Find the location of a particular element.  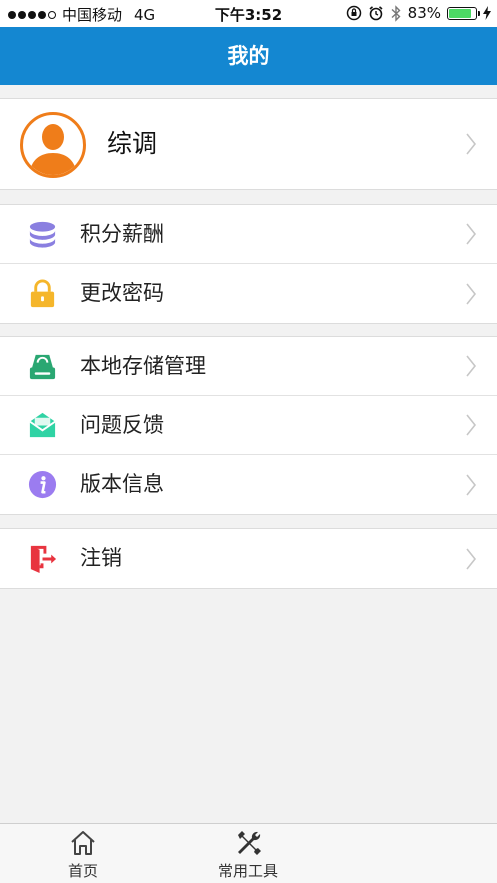

menu-item-label: 本地存储管理 is located at coordinates (143, 366).